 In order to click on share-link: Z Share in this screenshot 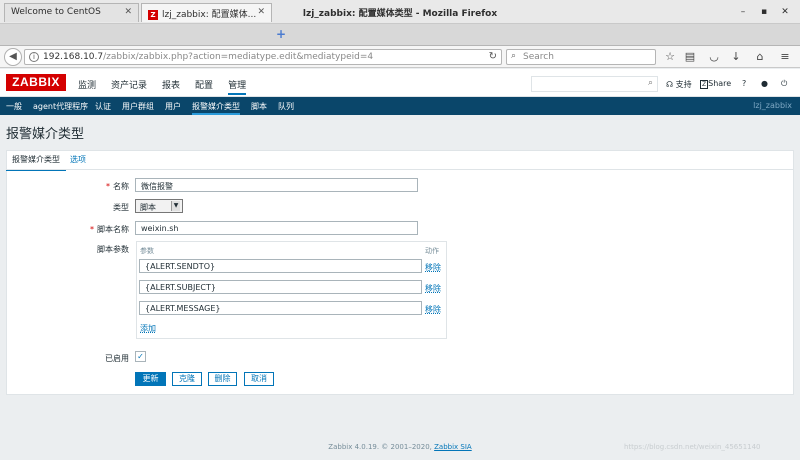, I will do `click(716, 84)`.